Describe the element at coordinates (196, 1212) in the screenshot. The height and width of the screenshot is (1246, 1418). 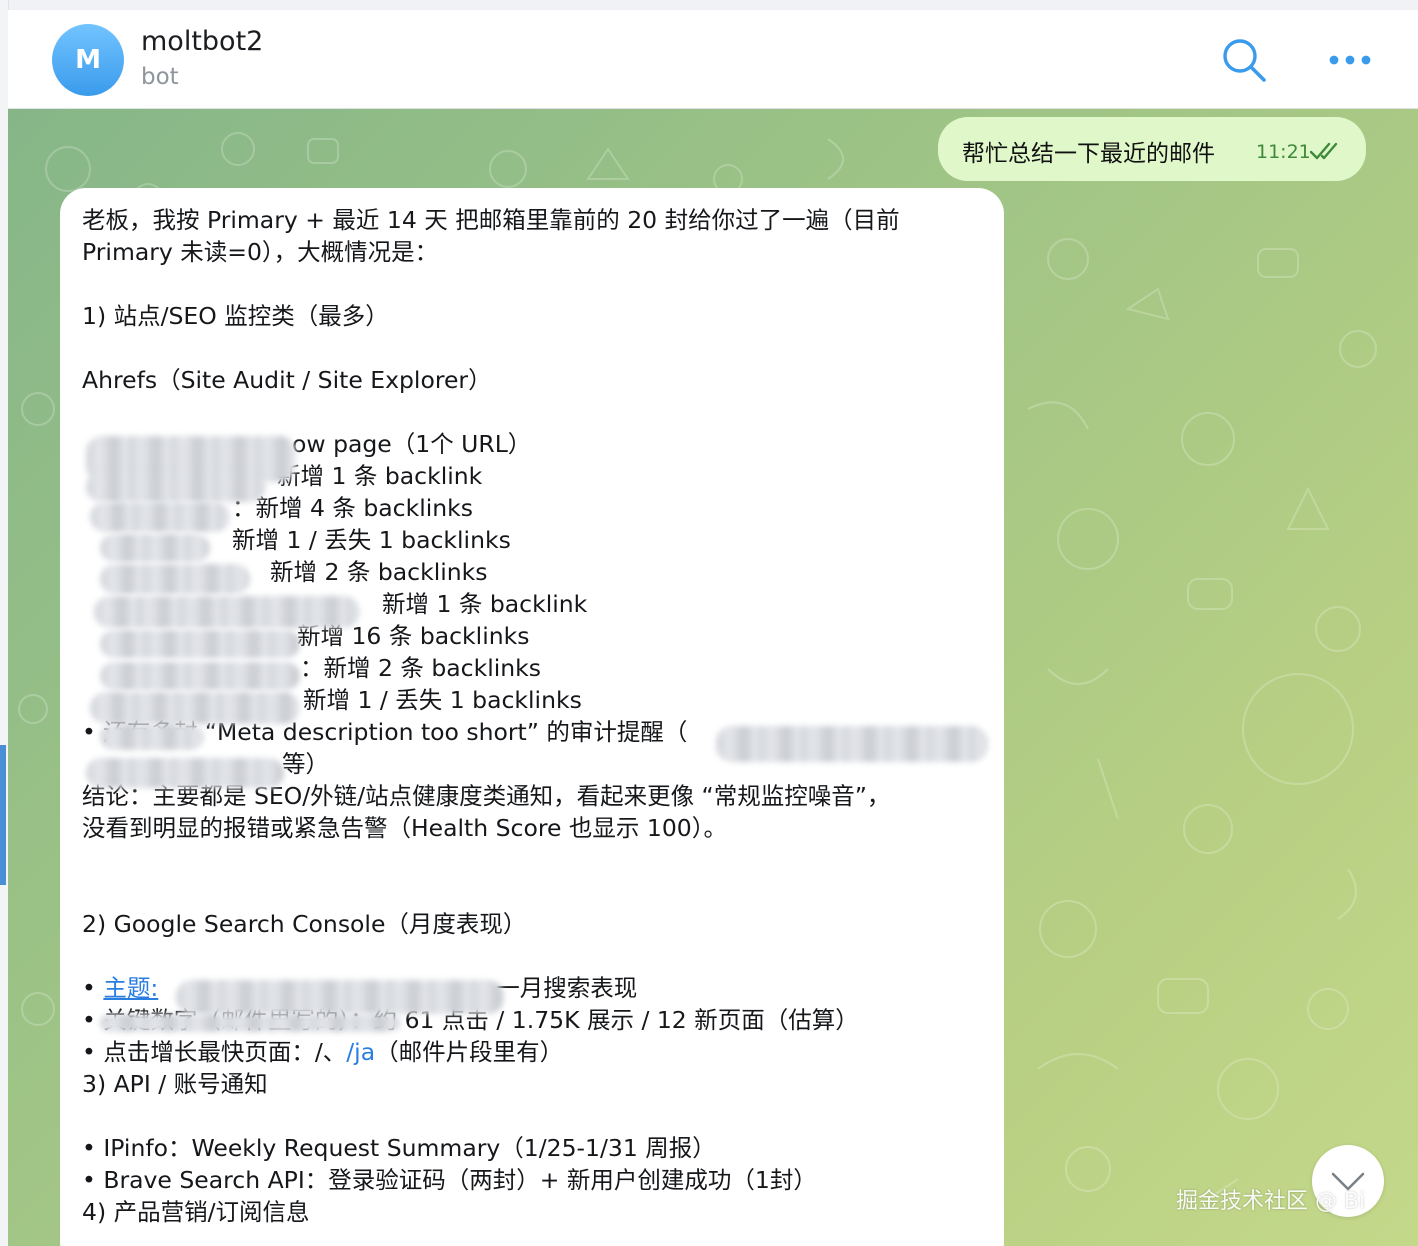
I see `section-heading: 4) 产品营销/订阅信息` at that location.